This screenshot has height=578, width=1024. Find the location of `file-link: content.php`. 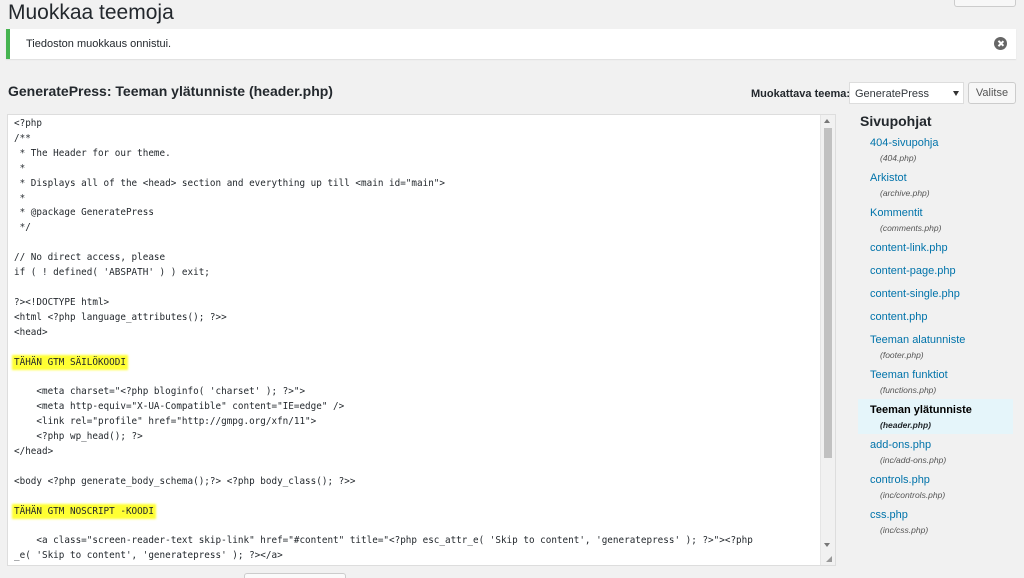

file-link: content.php is located at coordinates (941, 317).